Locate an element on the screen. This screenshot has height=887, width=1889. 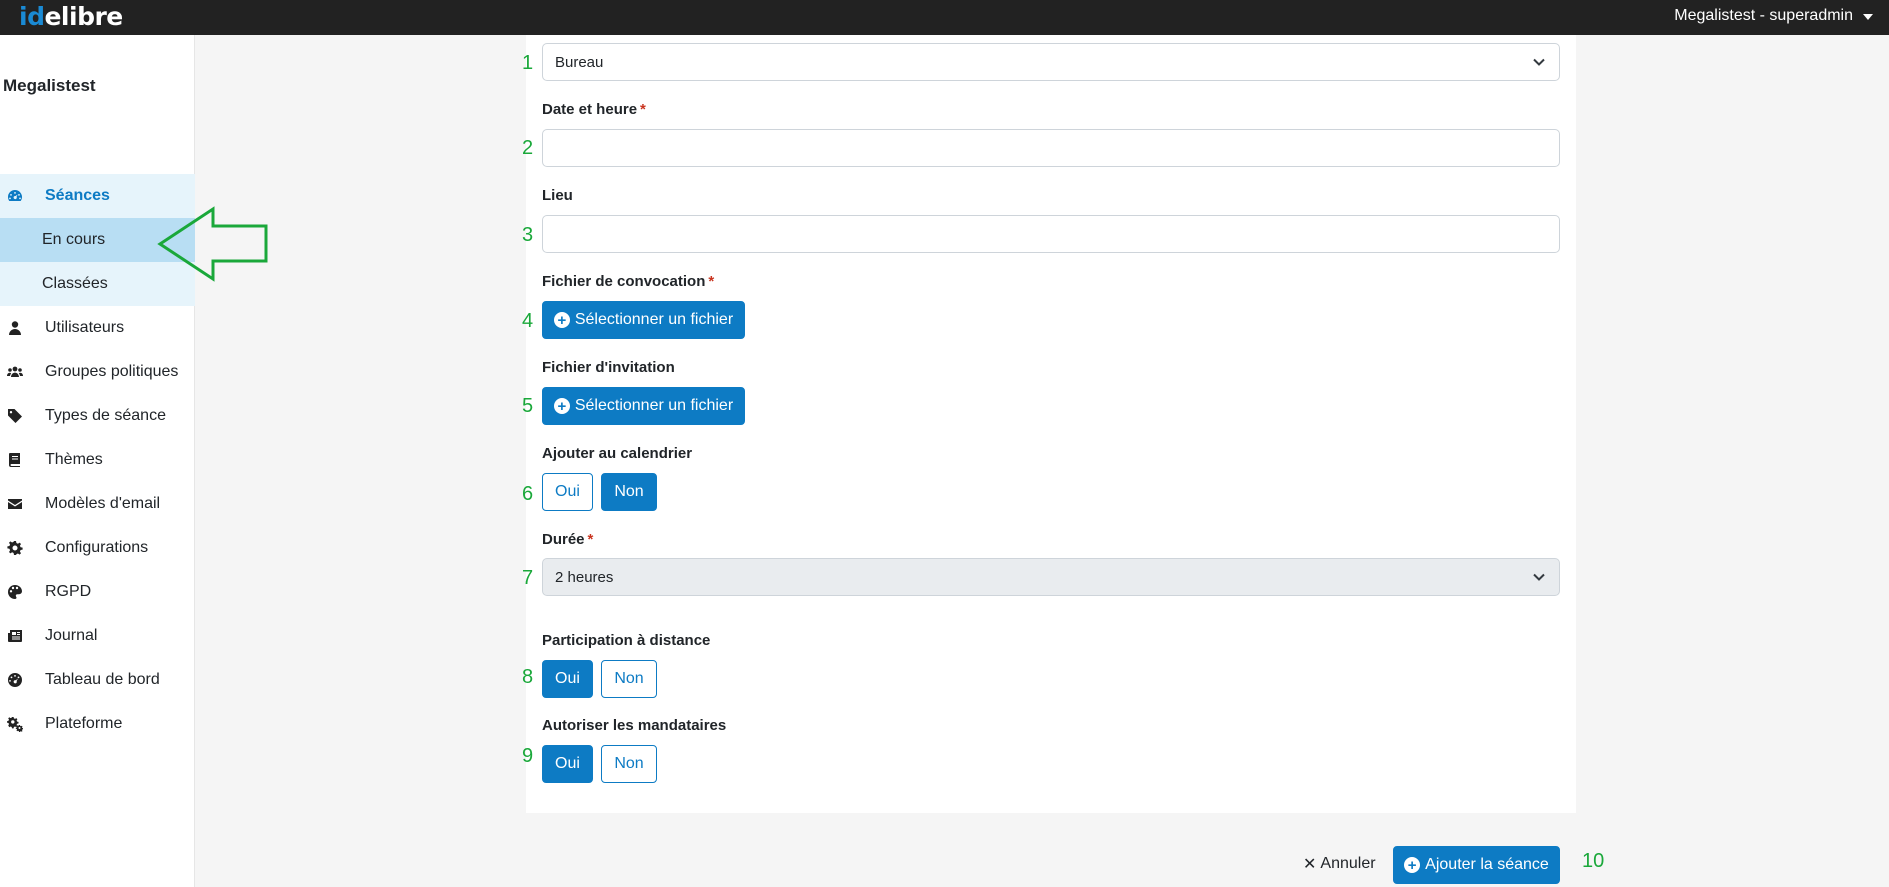
sidebar-item-tableau-de-bord: Tableau de bord is located at coordinates (97, 680).